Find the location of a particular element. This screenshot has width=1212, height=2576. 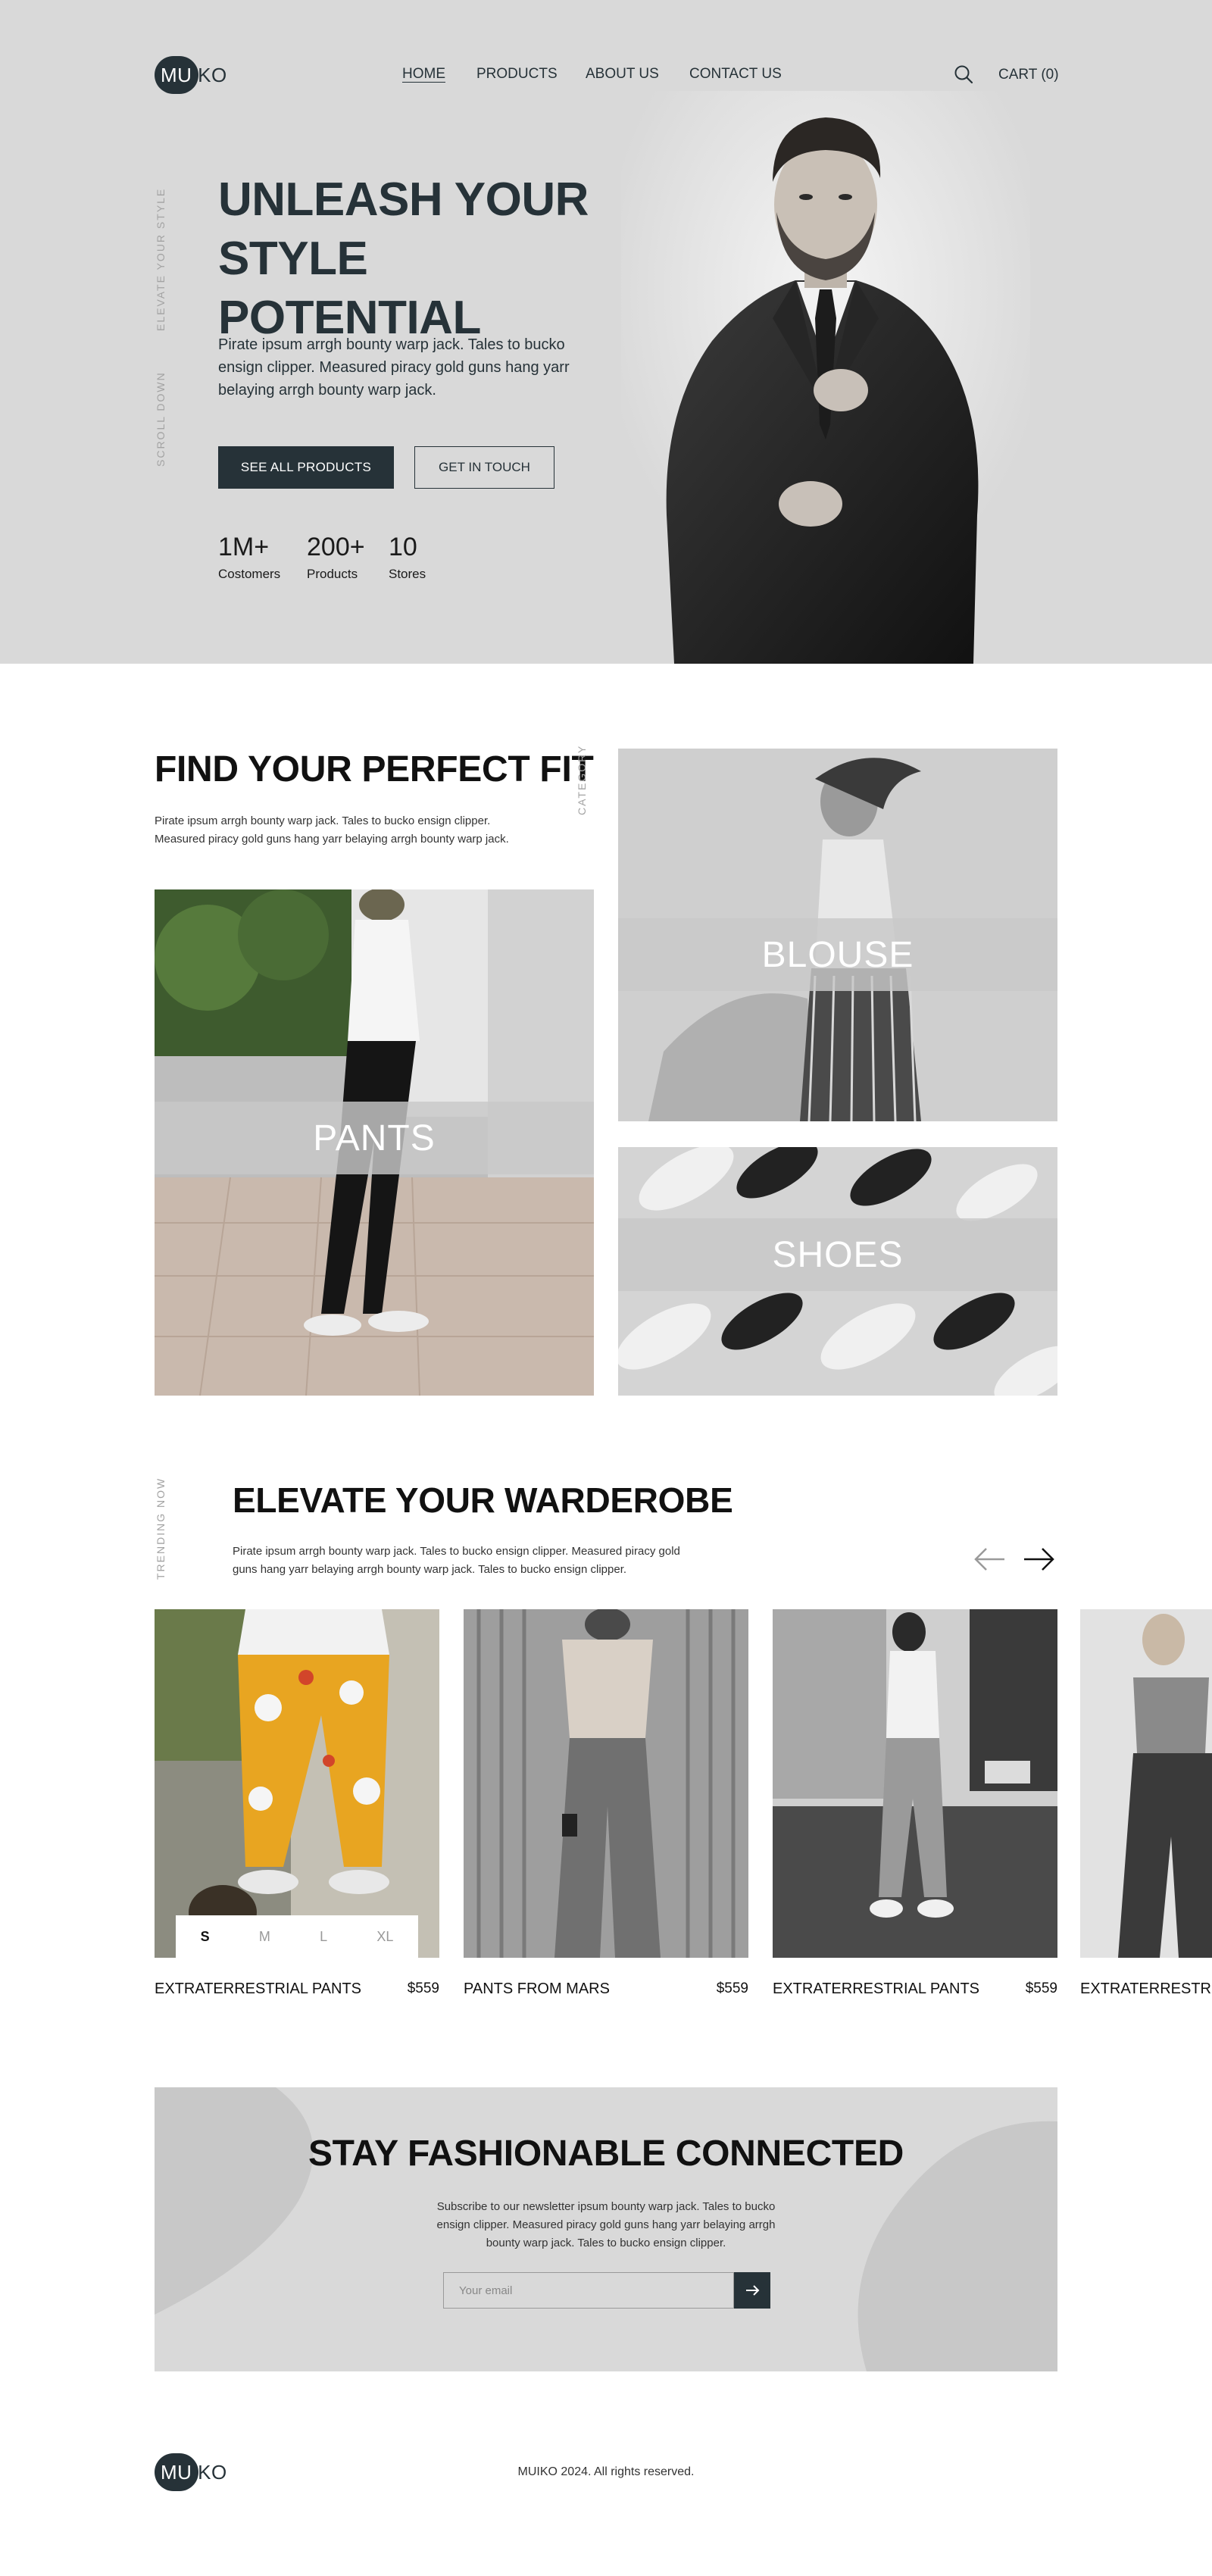

product-name: PANTS FROM MARS is located at coordinates (537, 1989).